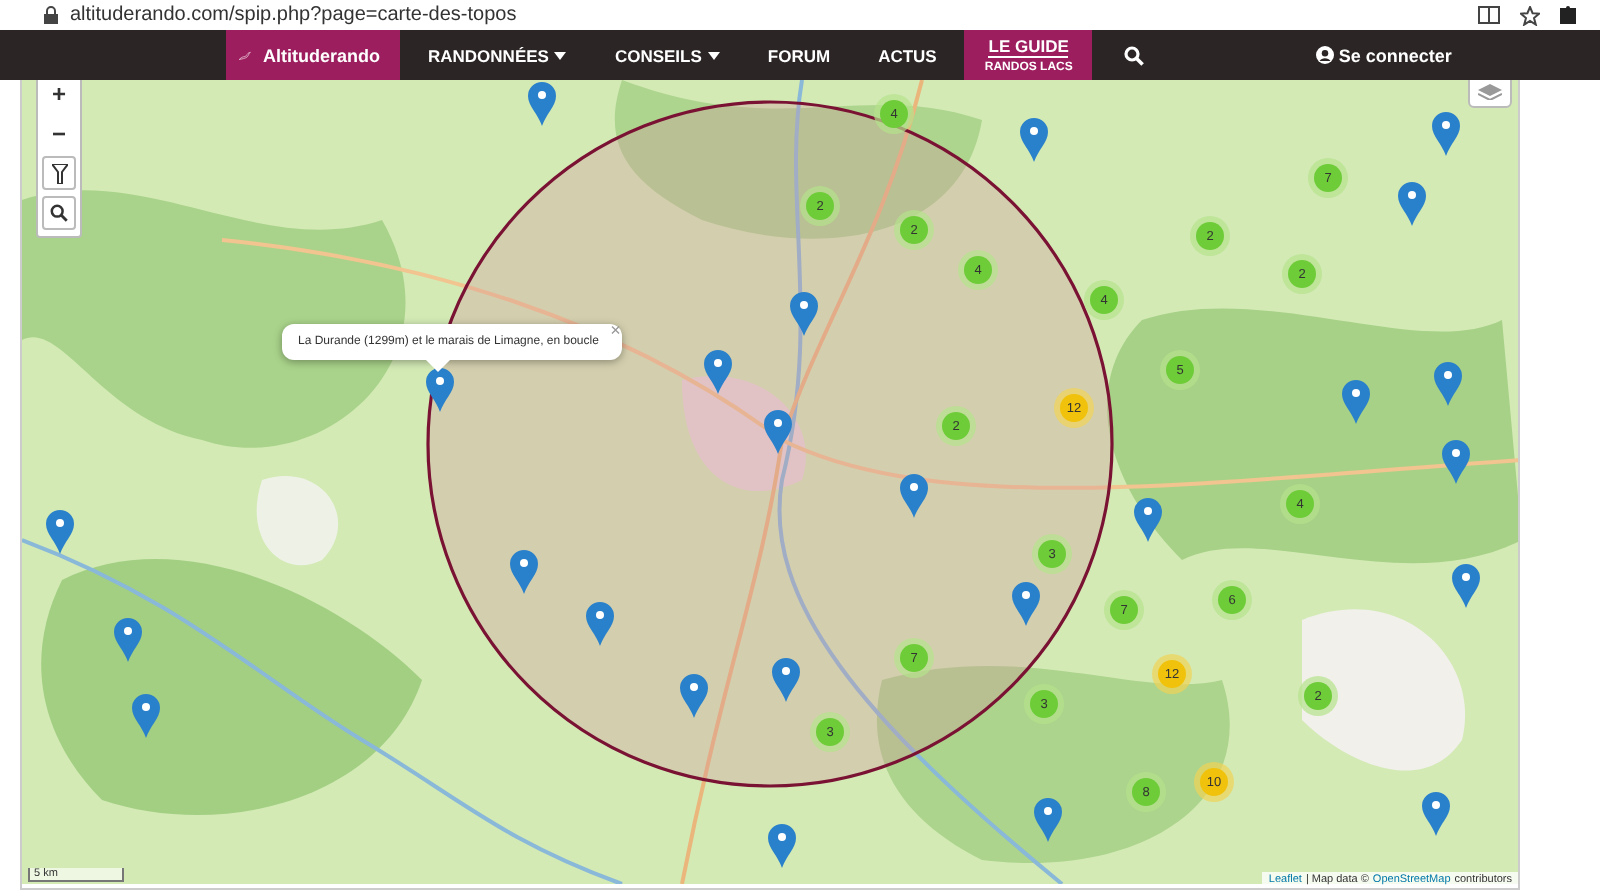 The width and height of the screenshot is (1600, 890). I want to click on layers-button, so click(1490, 94).